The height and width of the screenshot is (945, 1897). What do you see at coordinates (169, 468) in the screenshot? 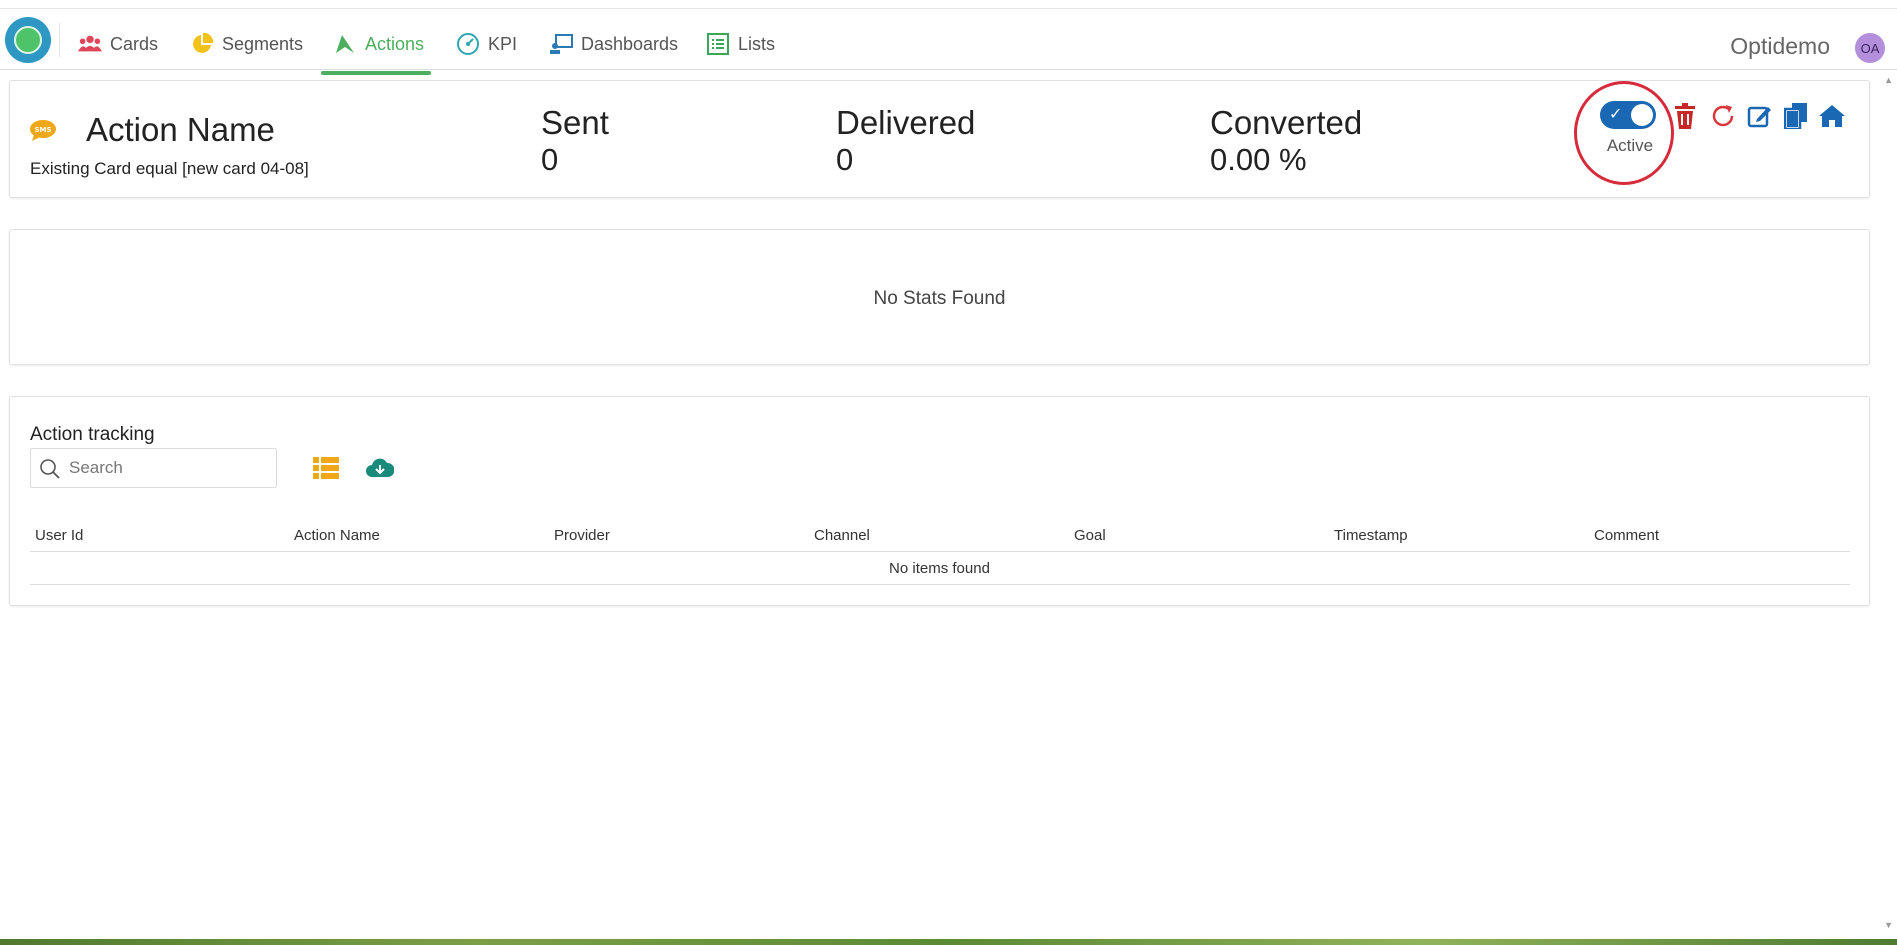
I see `search-input` at bounding box center [169, 468].